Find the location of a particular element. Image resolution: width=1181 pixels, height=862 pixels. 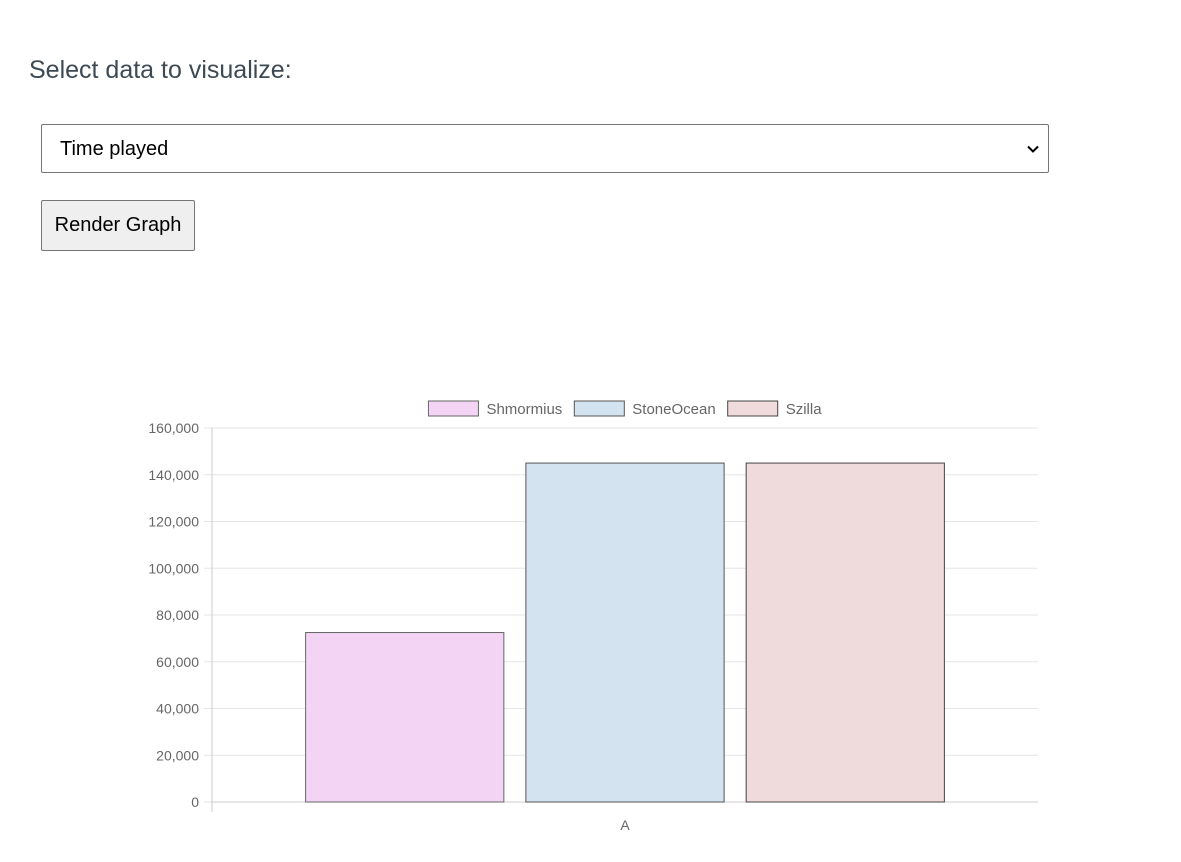

legend-label-szilla: Szilla is located at coordinates (804, 409).